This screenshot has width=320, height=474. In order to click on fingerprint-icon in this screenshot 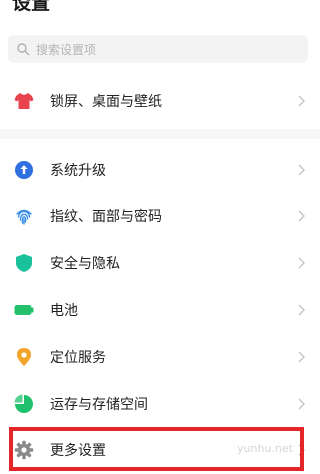, I will do `click(24, 216)`.